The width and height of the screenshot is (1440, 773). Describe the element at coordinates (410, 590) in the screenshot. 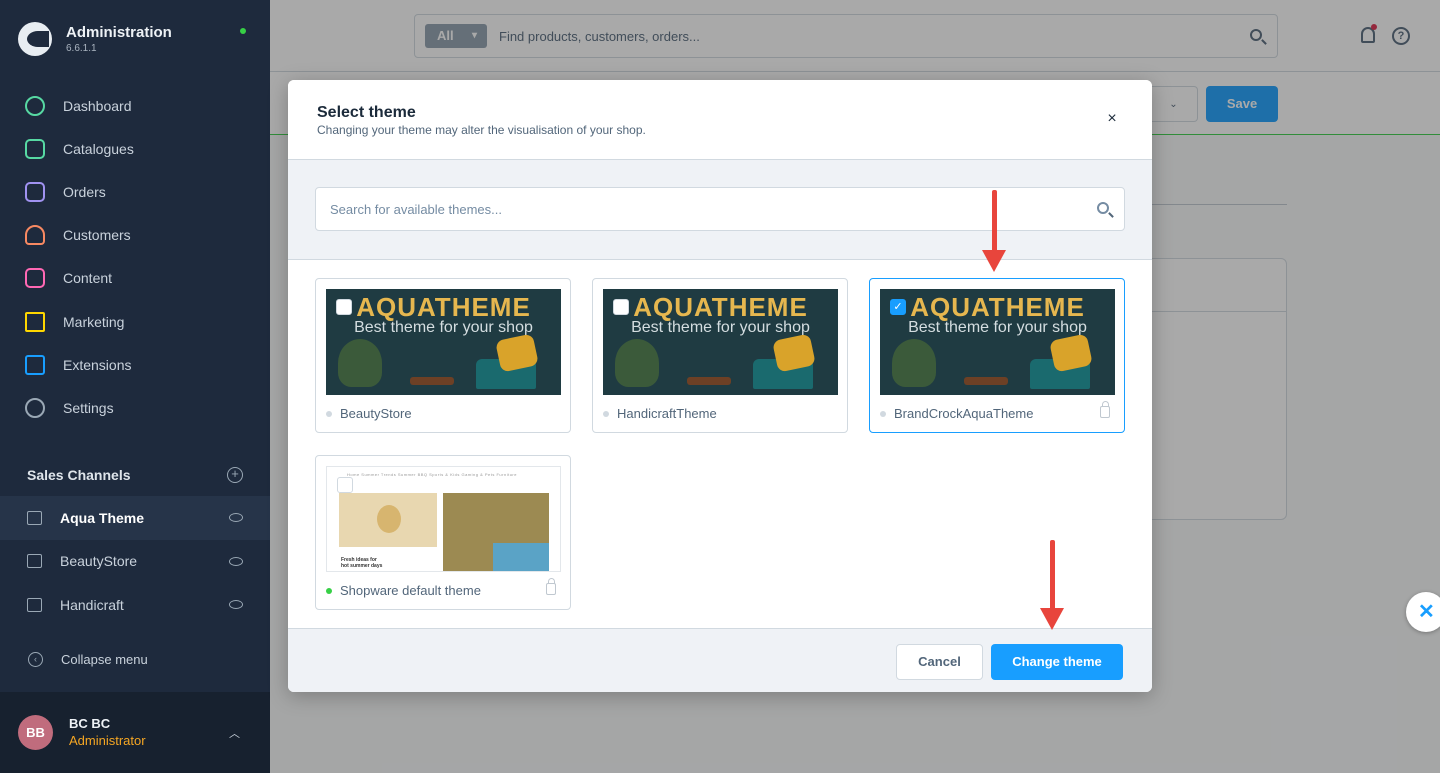

I see `theme-name: Shopware default theme` at that location.